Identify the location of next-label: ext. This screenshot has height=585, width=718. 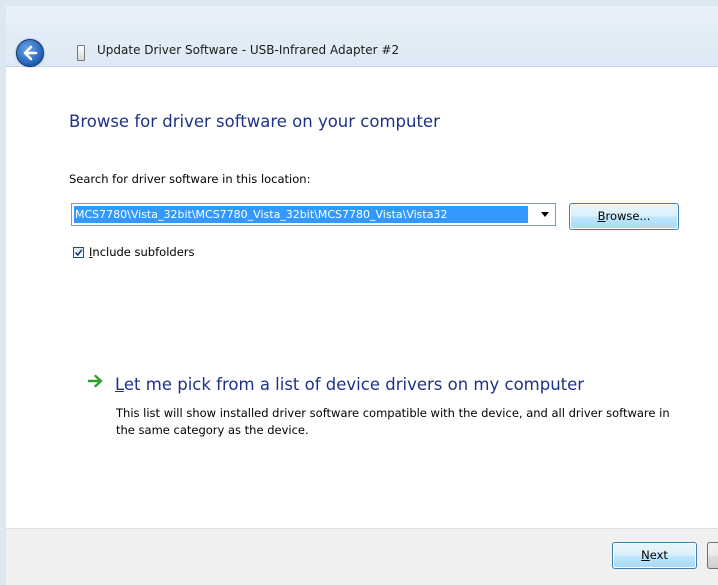
(658, 555).